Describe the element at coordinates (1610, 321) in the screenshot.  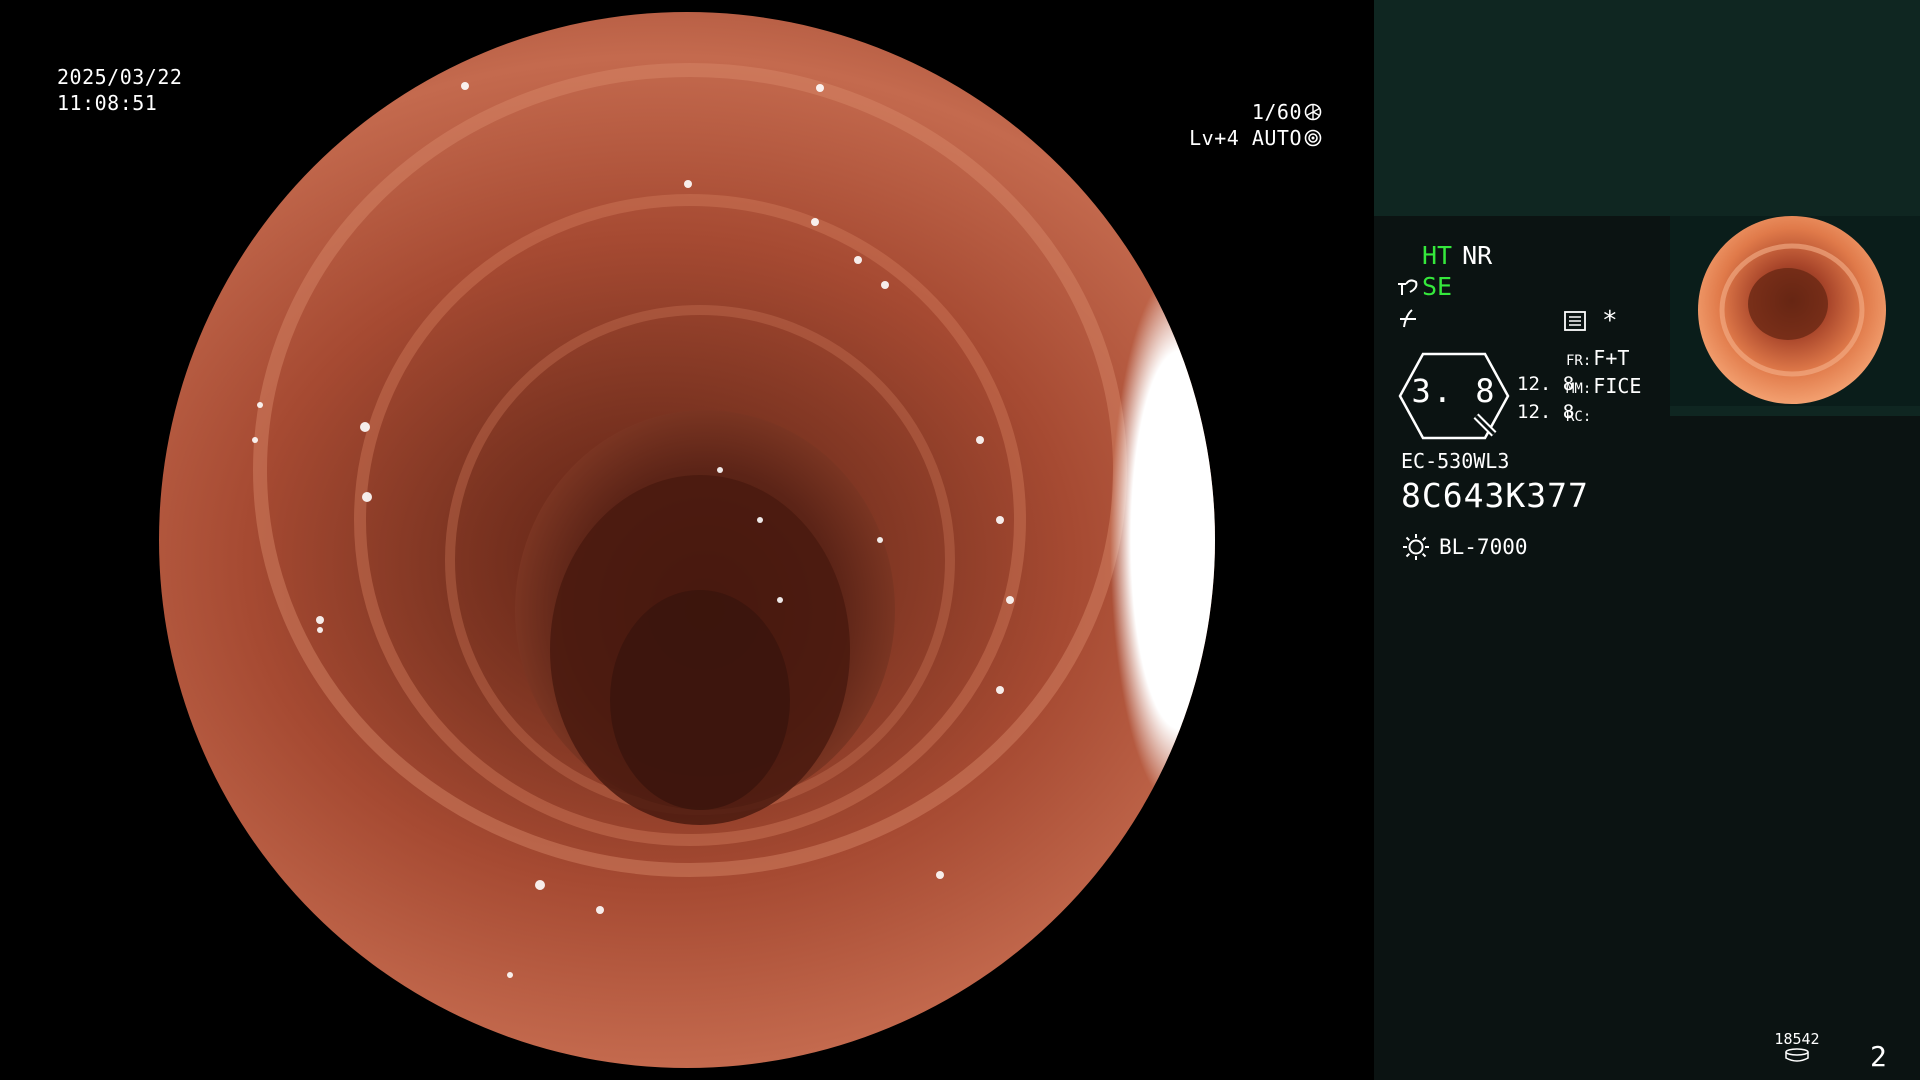
I see `asterisk-indicator: *` at that location.